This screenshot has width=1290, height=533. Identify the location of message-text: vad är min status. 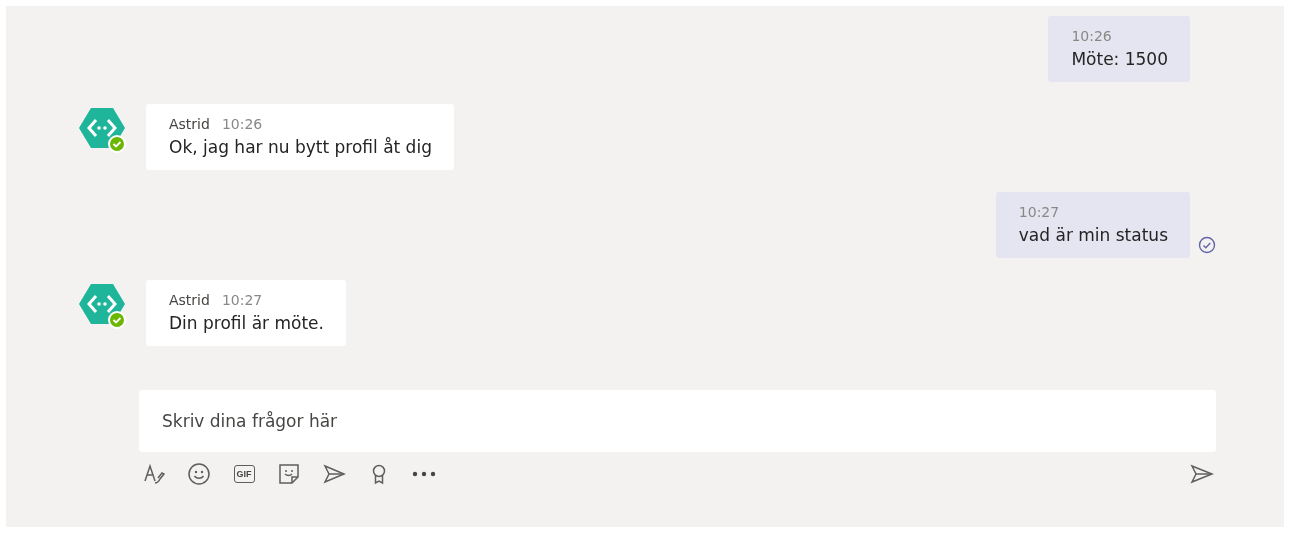
(1093, 235).